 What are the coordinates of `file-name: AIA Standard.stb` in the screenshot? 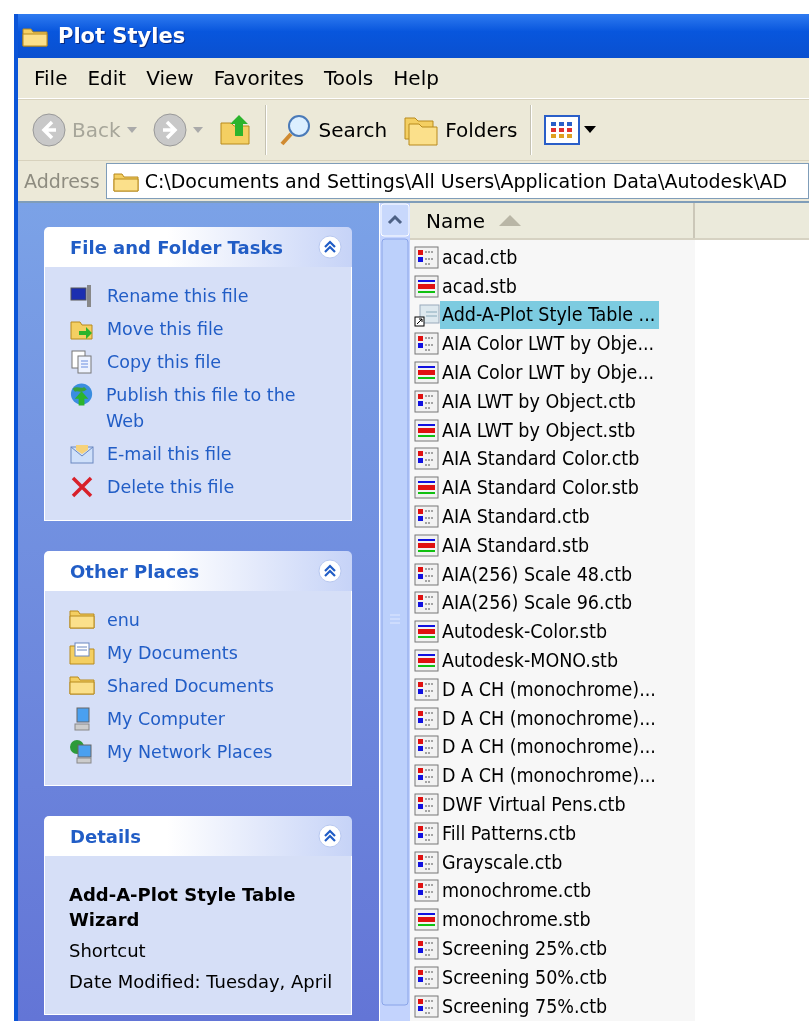 It's located at (517, 545).